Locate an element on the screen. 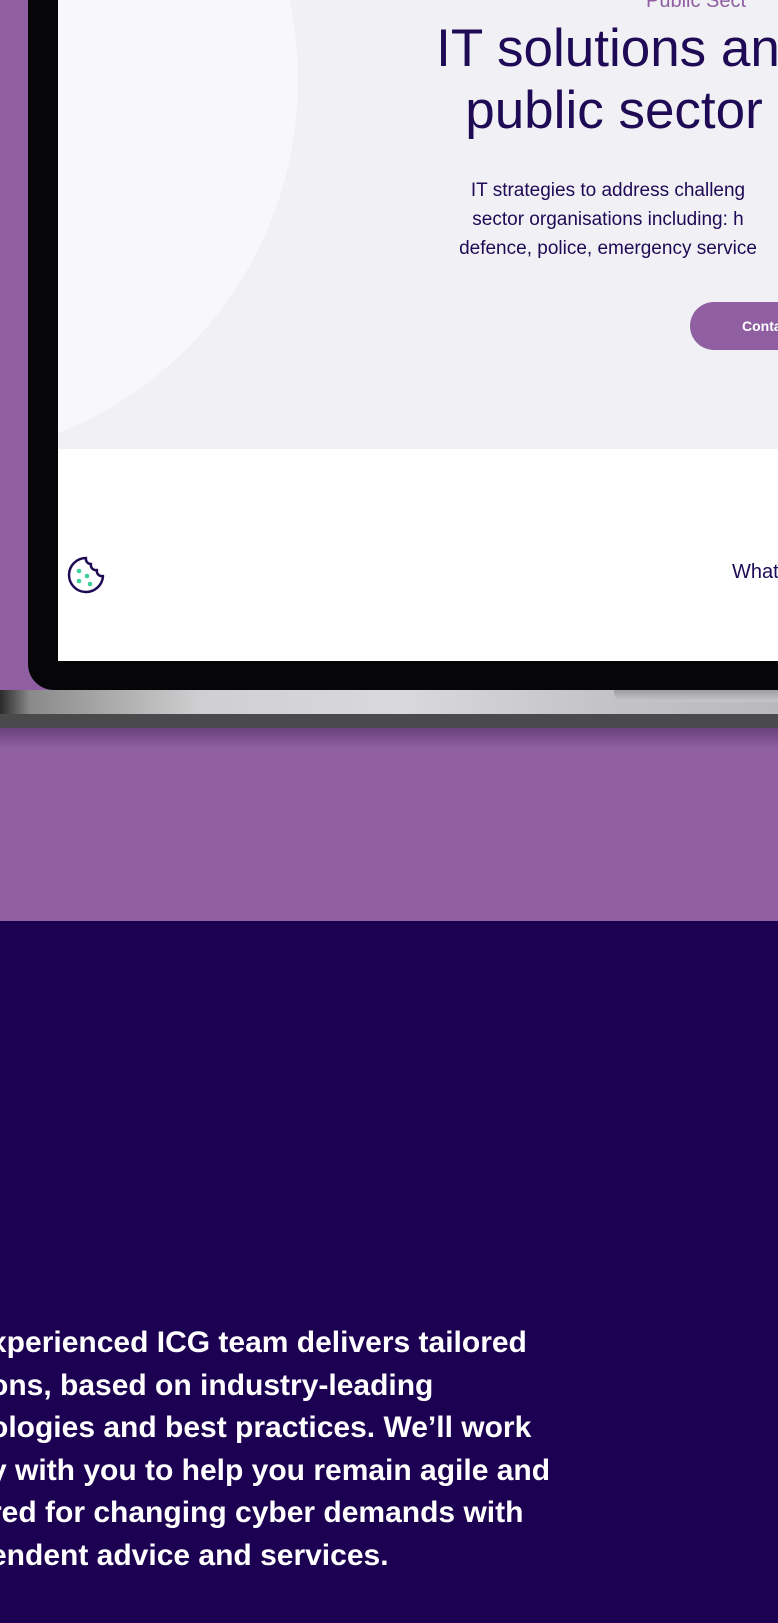 This screenshot has width=778, height=1623. cookie-icon is located at coordinates (86, 575).